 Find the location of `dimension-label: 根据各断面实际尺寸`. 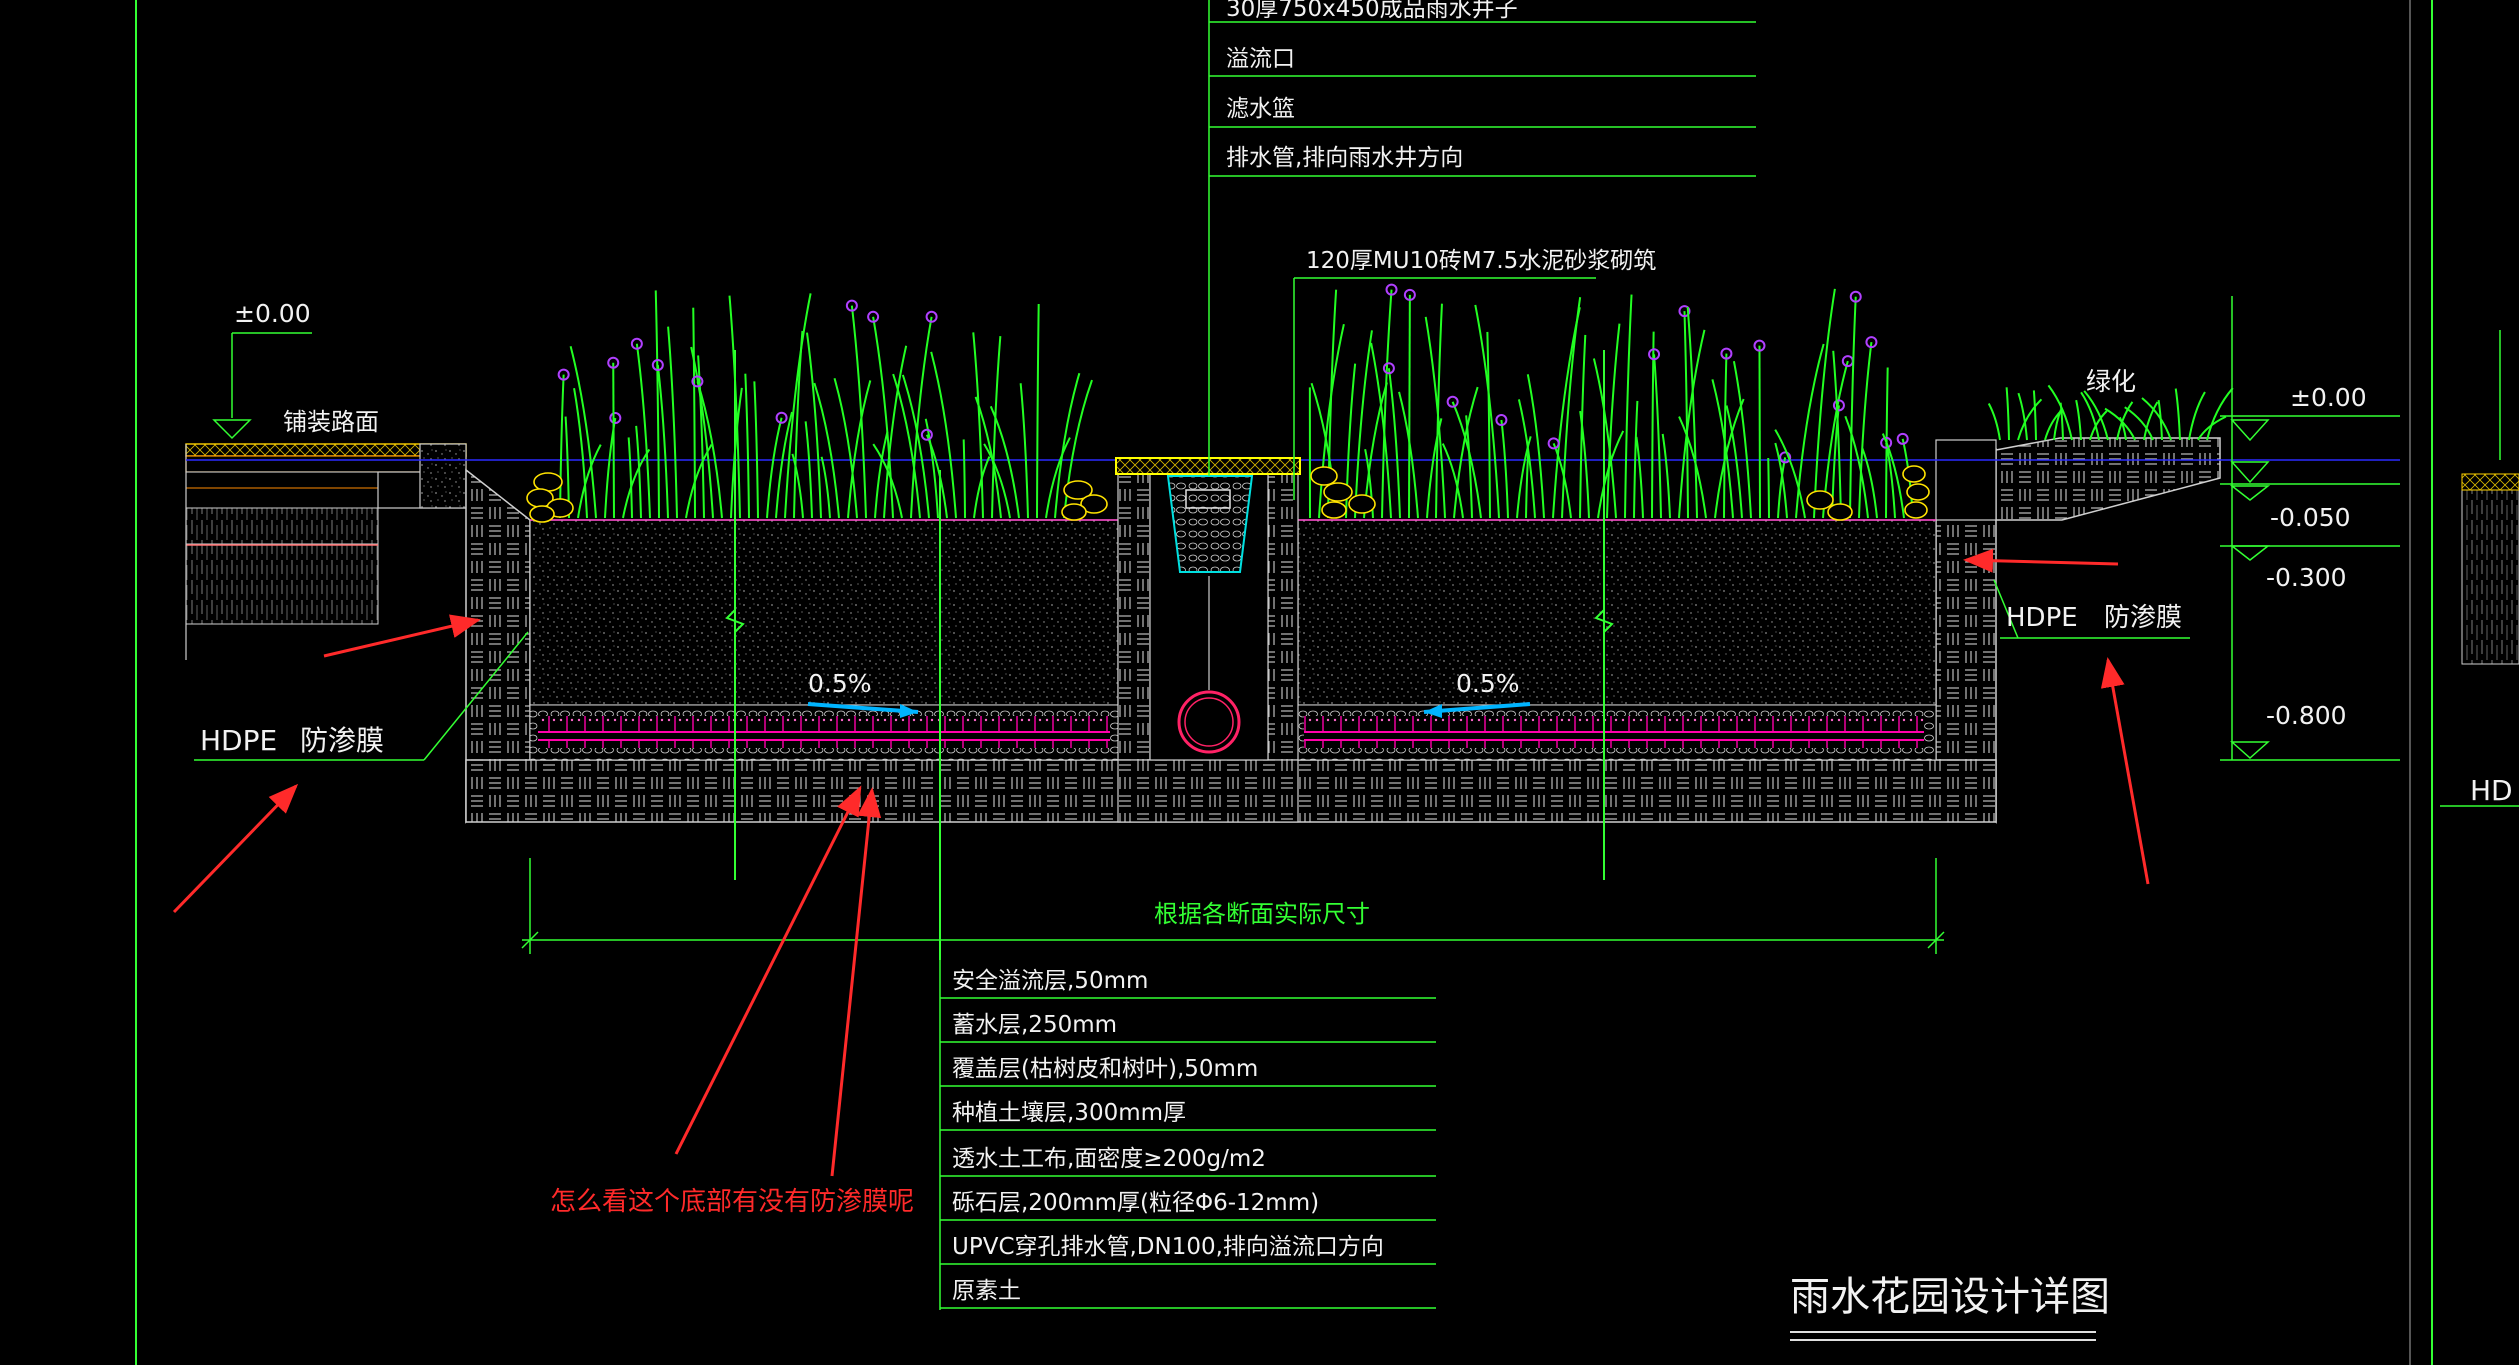

dimension-label: 根据各断面实际尺寸 is located at coordinates (1262, 914).